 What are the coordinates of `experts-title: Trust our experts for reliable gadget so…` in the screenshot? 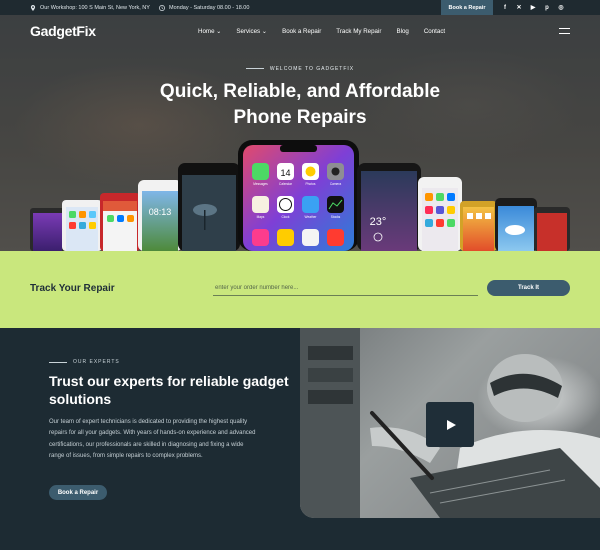 It's located at (169, 390).